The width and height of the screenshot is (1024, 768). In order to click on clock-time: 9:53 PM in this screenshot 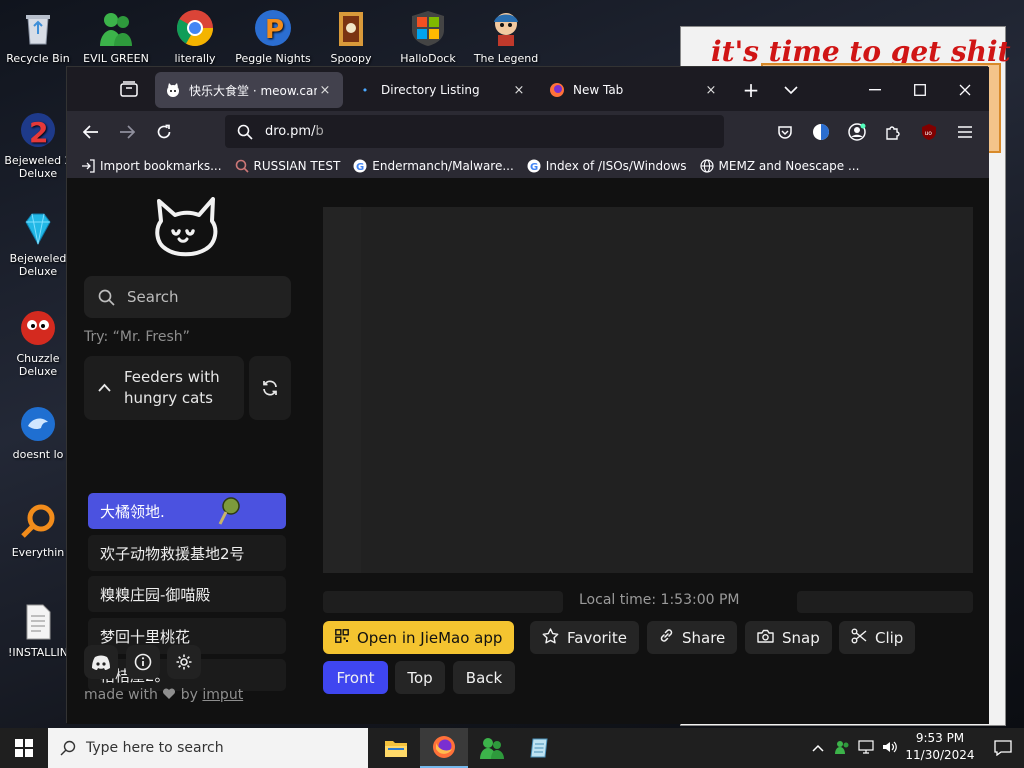, I will do `click(940, 738)`.